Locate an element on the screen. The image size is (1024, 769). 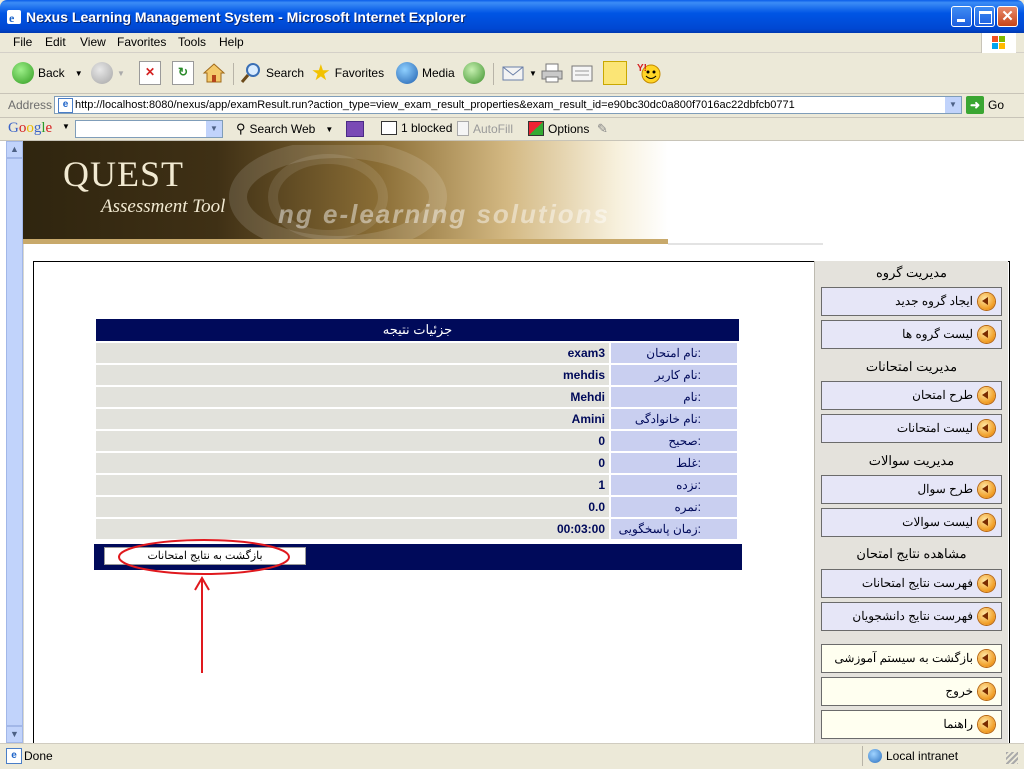
go-label: Go is located at coordinates (996, 105).